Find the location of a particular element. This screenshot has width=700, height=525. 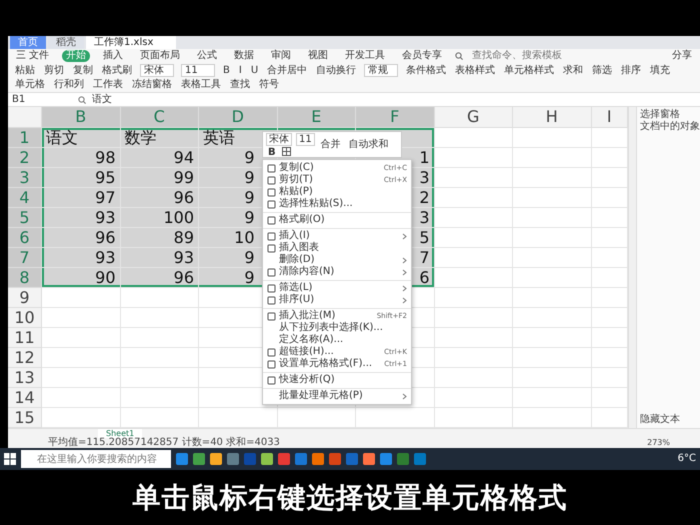

pane-footer-label: 隐藏文本 is located at coordinates (660, 420).